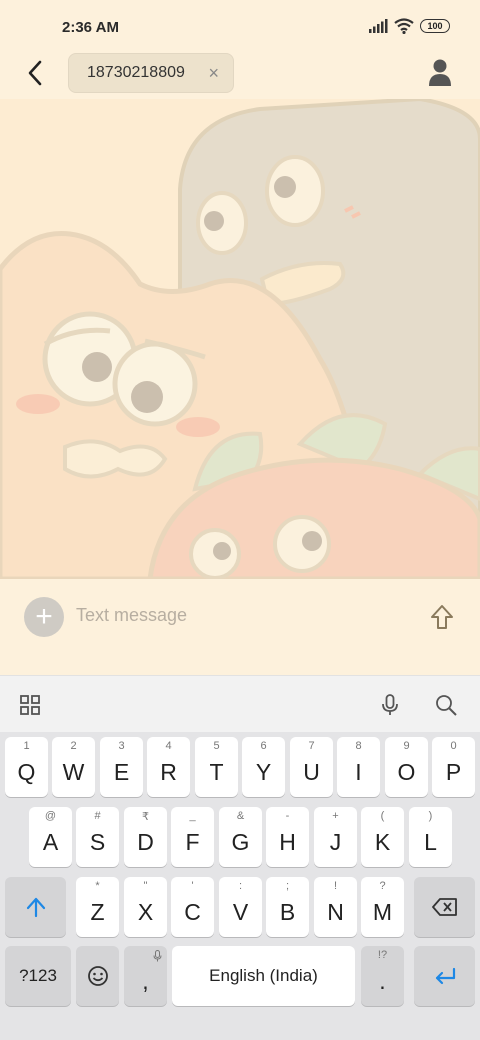  What do you see at coordinates (430, 837) in the screenshot?
I see `key-l: ) L` at bounding box center [430, 837].